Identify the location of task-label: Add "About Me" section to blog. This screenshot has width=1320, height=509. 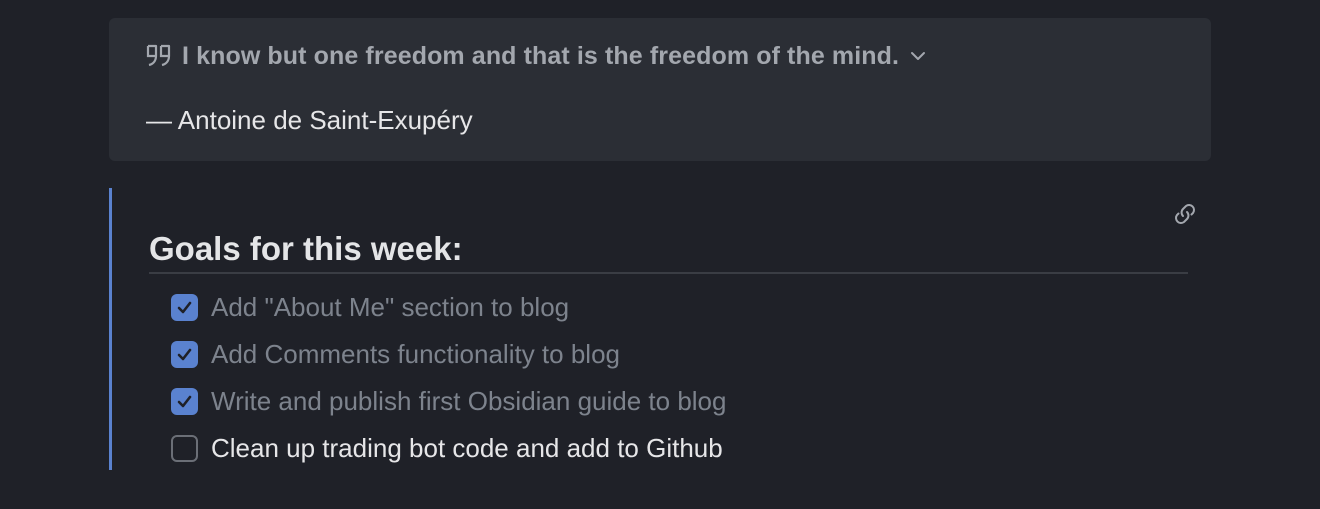
(390, 307).